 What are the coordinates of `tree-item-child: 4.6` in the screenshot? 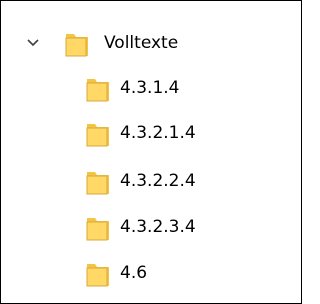 It's located at (151, 273).